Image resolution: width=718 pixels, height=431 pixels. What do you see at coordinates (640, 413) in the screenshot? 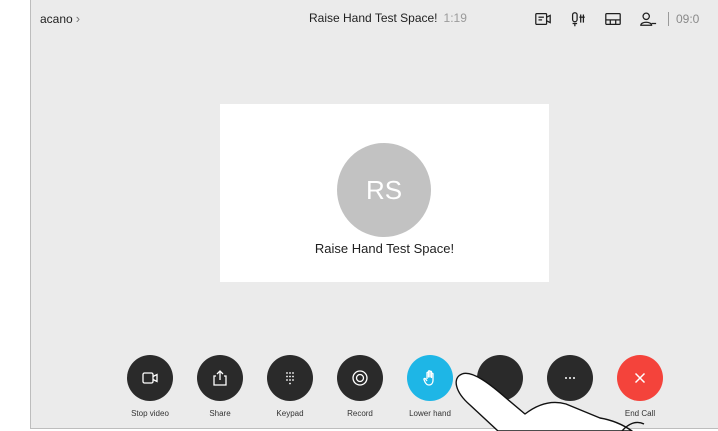
I see `end-call-label: End Call` at bounding box center [640, 413].